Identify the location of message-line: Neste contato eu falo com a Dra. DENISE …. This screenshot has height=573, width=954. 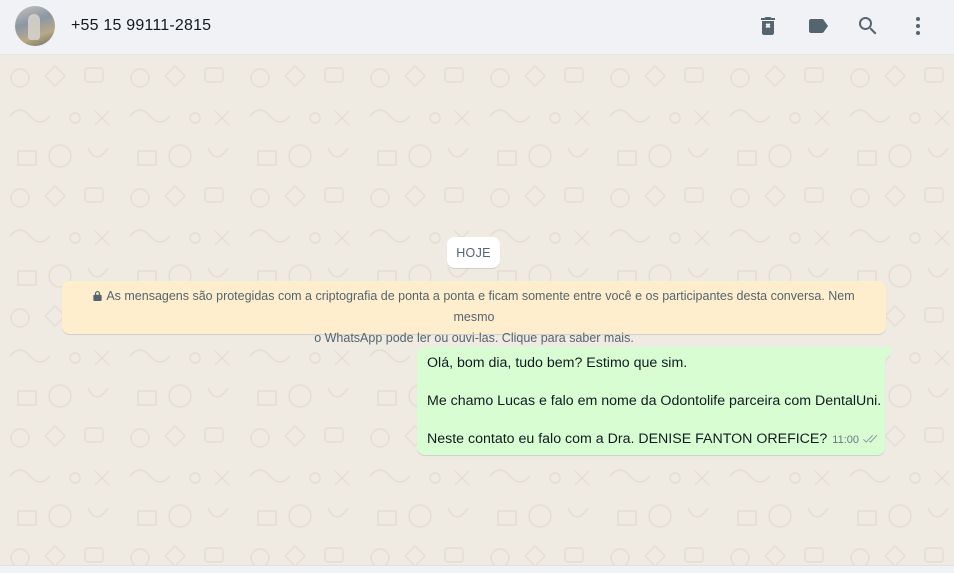
(627, 439).